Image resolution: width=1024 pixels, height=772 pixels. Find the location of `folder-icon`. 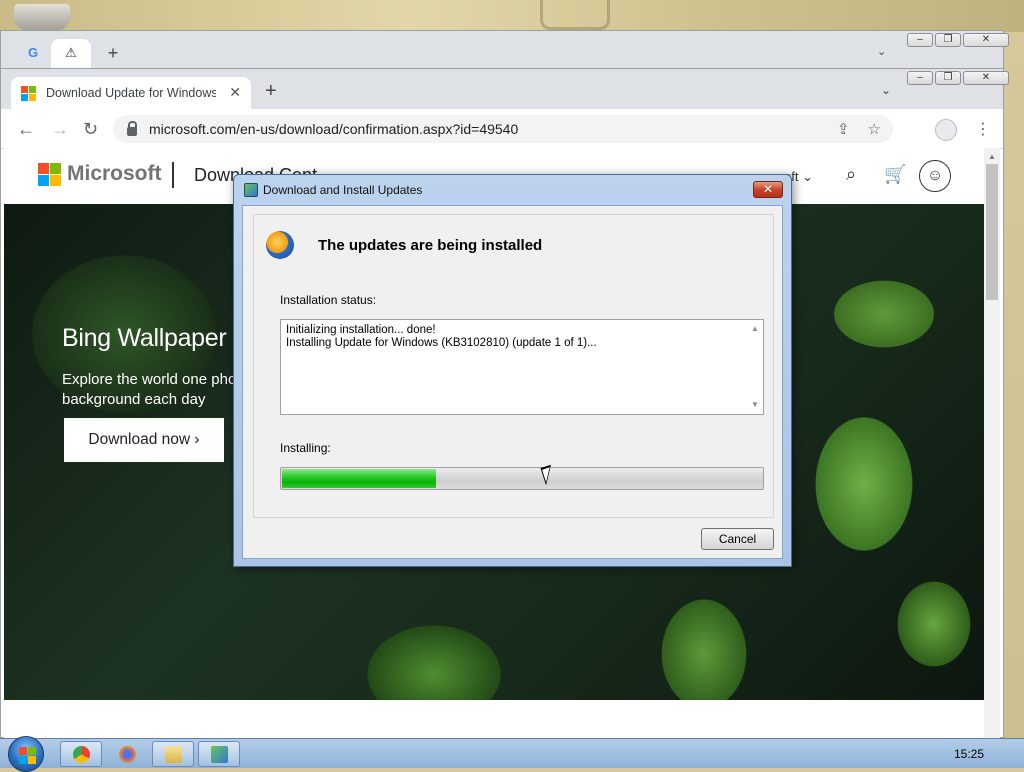

folder-icon is located at coordinates (173, 754).